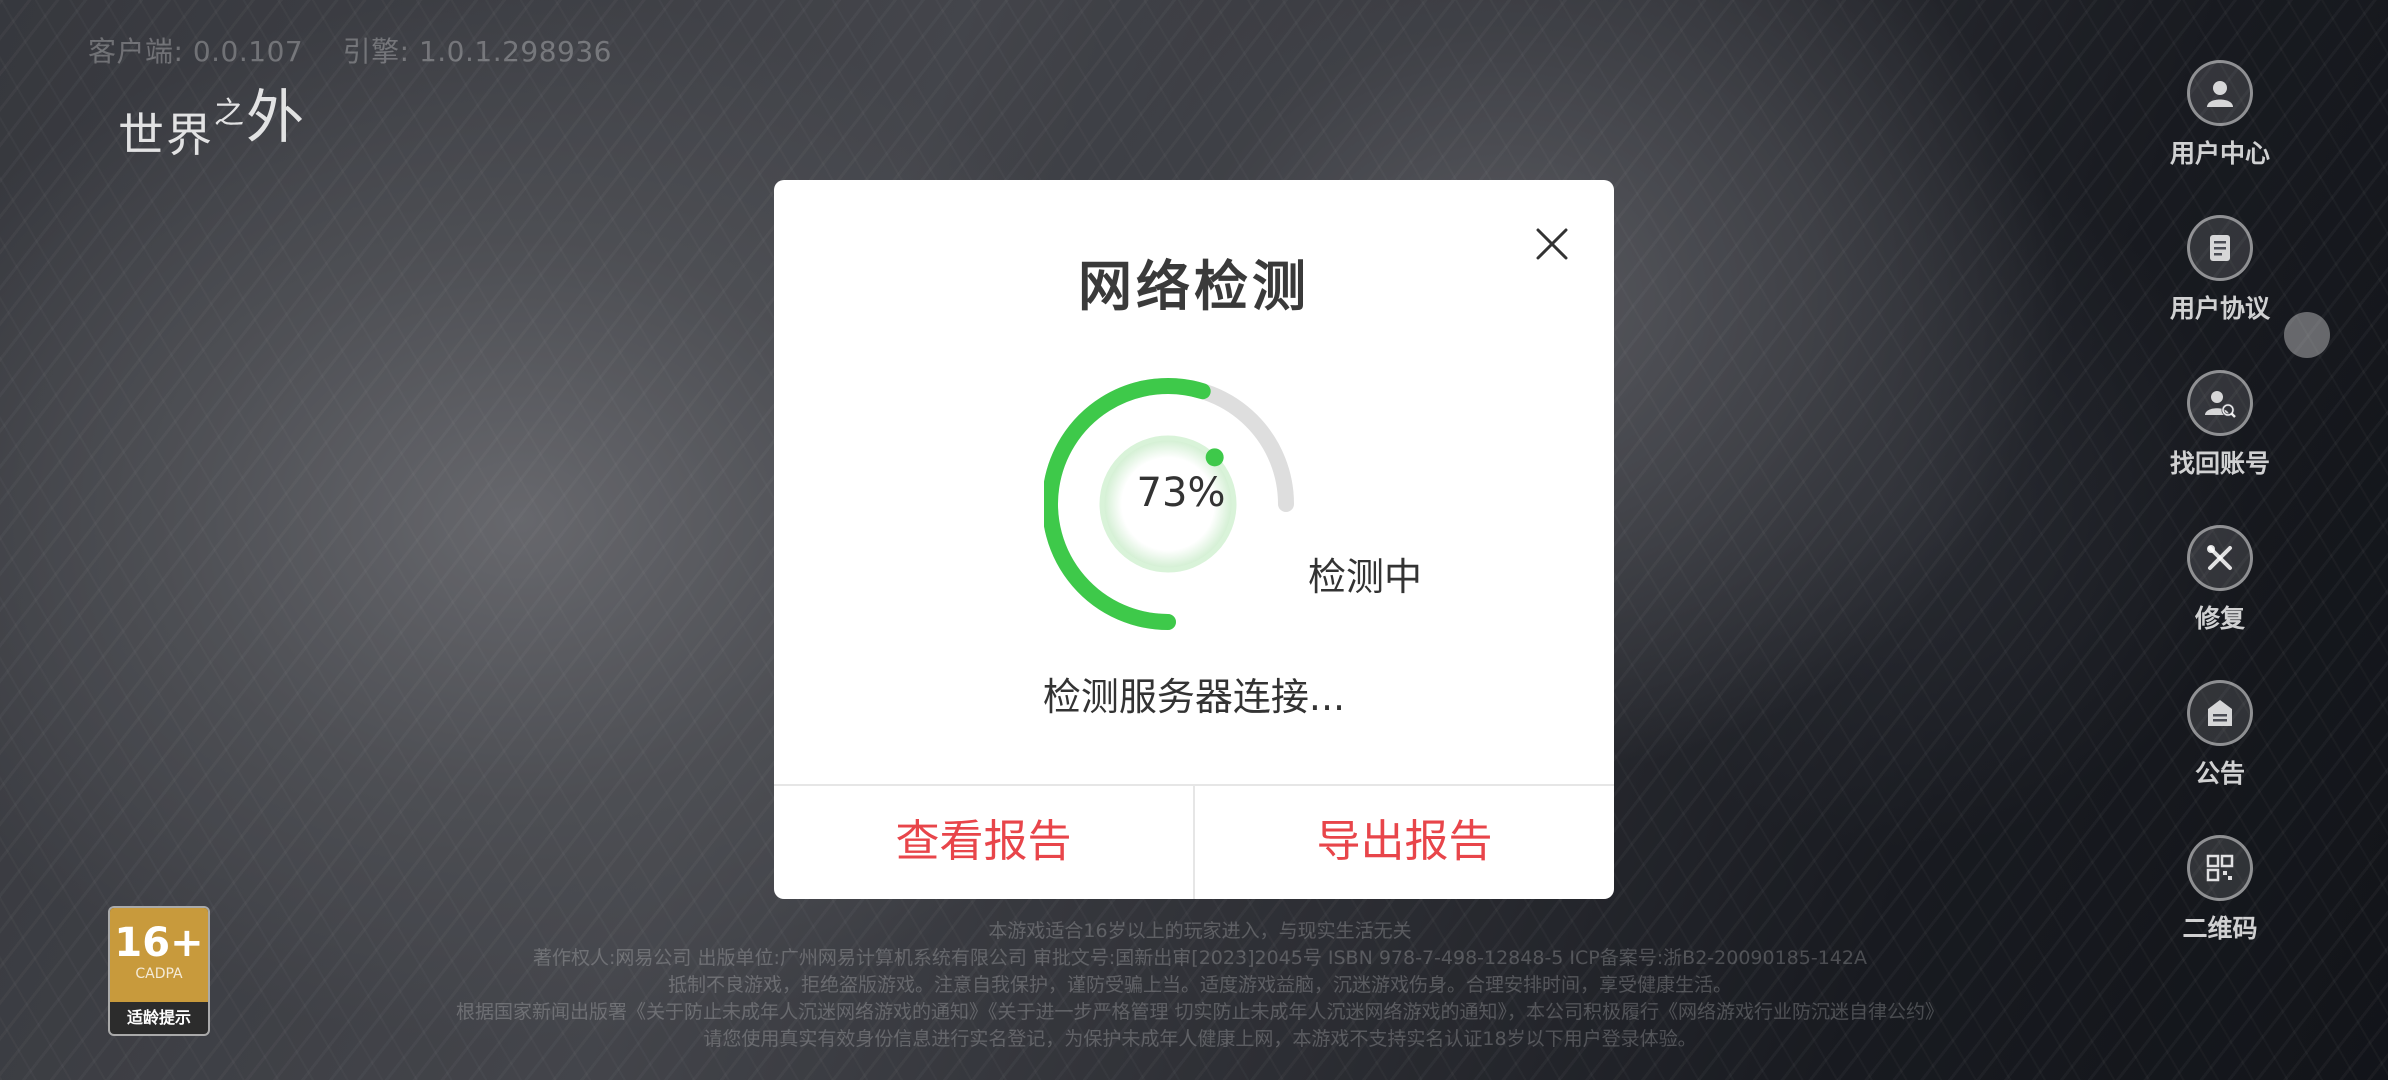 The height and width of the screenshot is (1080, 2388). I want to click on side-item-qr-code: 二维码, so click(2220, 912).